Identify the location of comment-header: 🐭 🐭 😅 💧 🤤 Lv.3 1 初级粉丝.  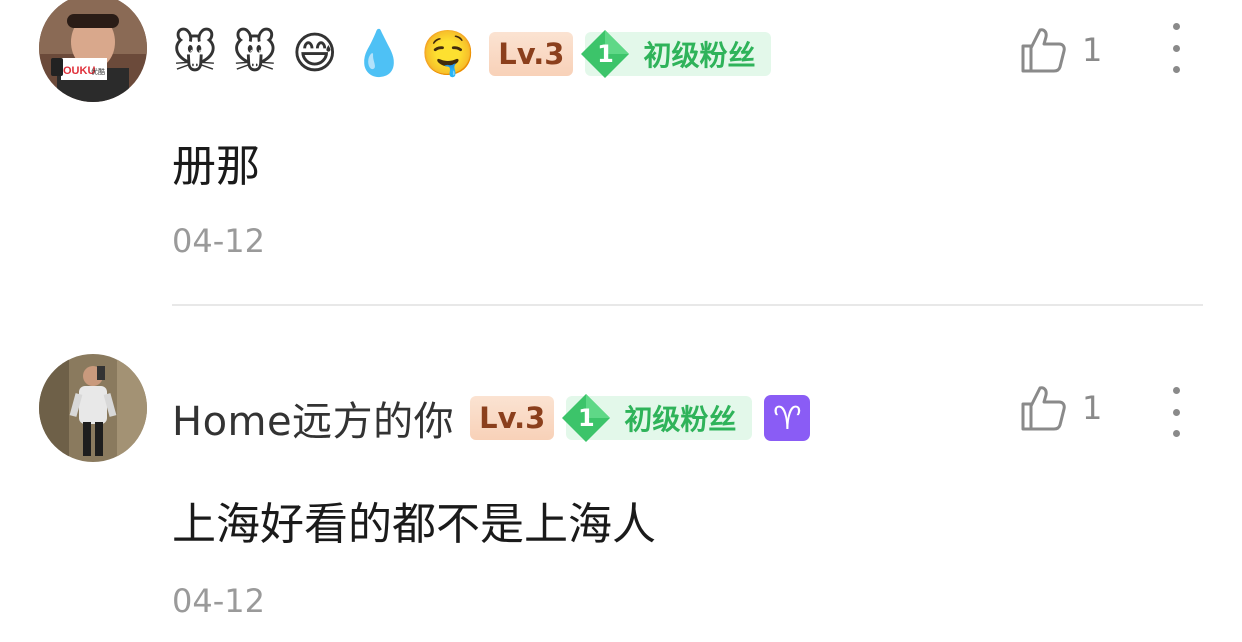
(477, 54).